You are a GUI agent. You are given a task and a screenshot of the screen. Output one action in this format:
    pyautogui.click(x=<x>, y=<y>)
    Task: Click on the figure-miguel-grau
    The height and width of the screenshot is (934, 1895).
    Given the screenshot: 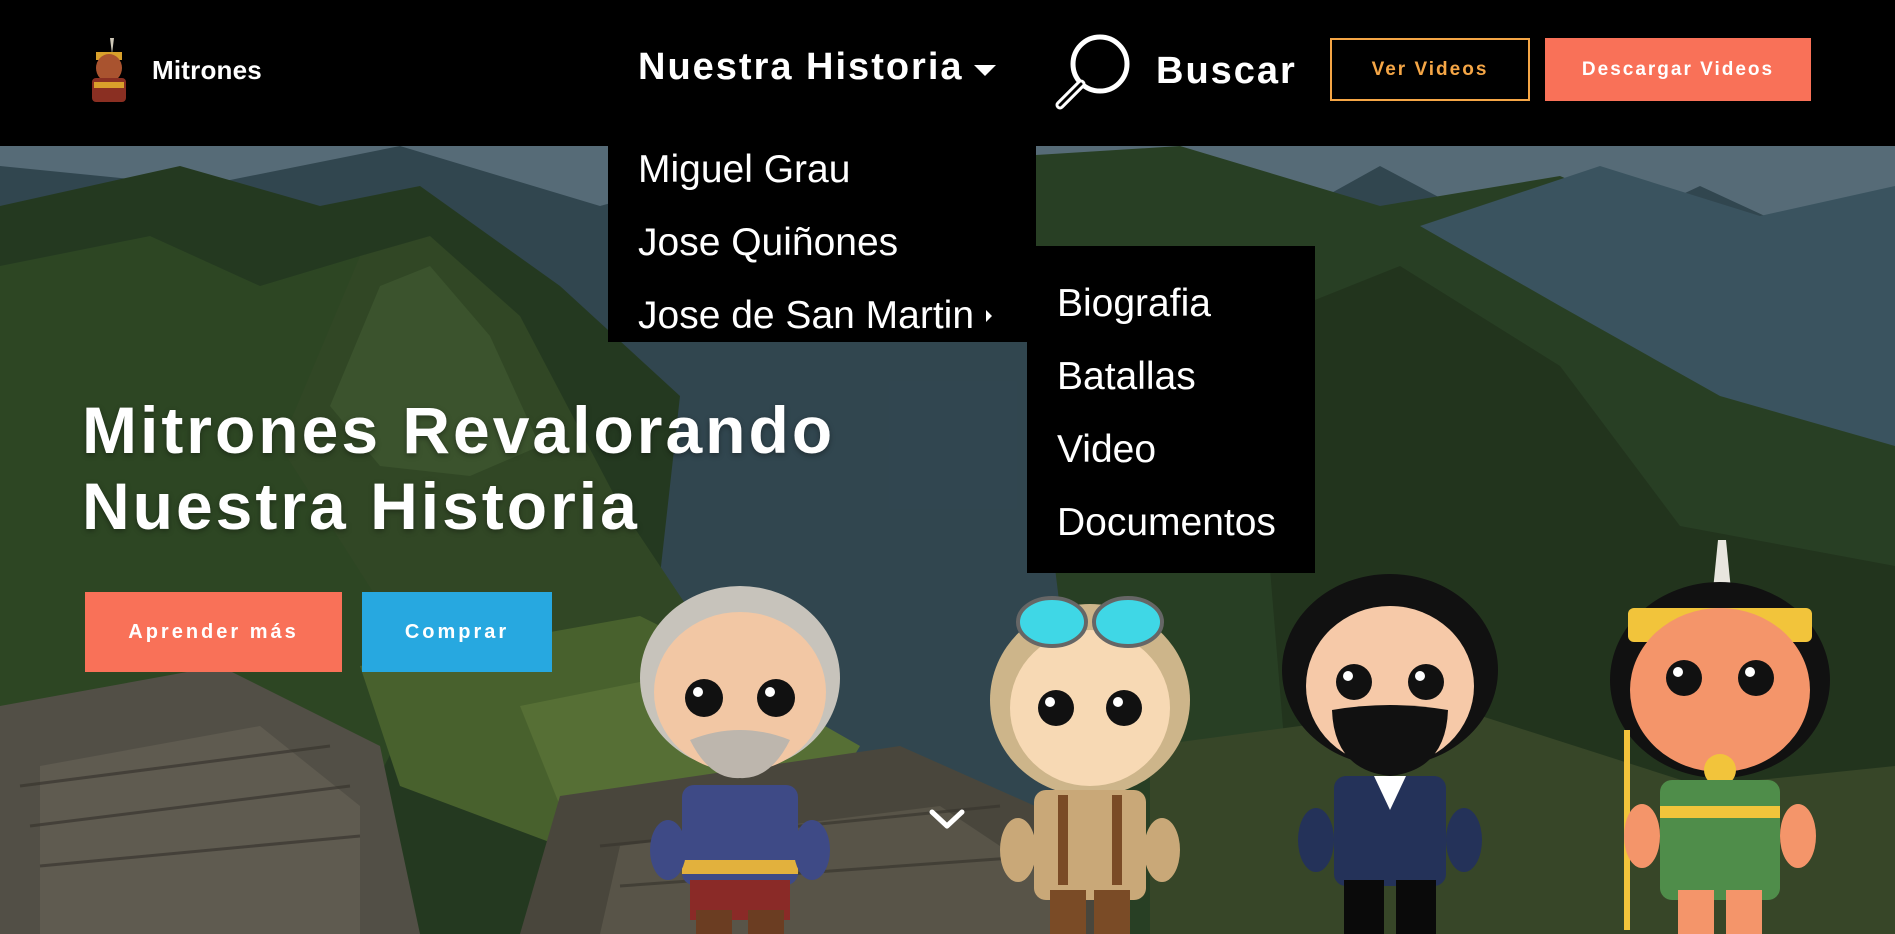 What is the action you would take?
    pyautogui.click(x=740, y=760)
    